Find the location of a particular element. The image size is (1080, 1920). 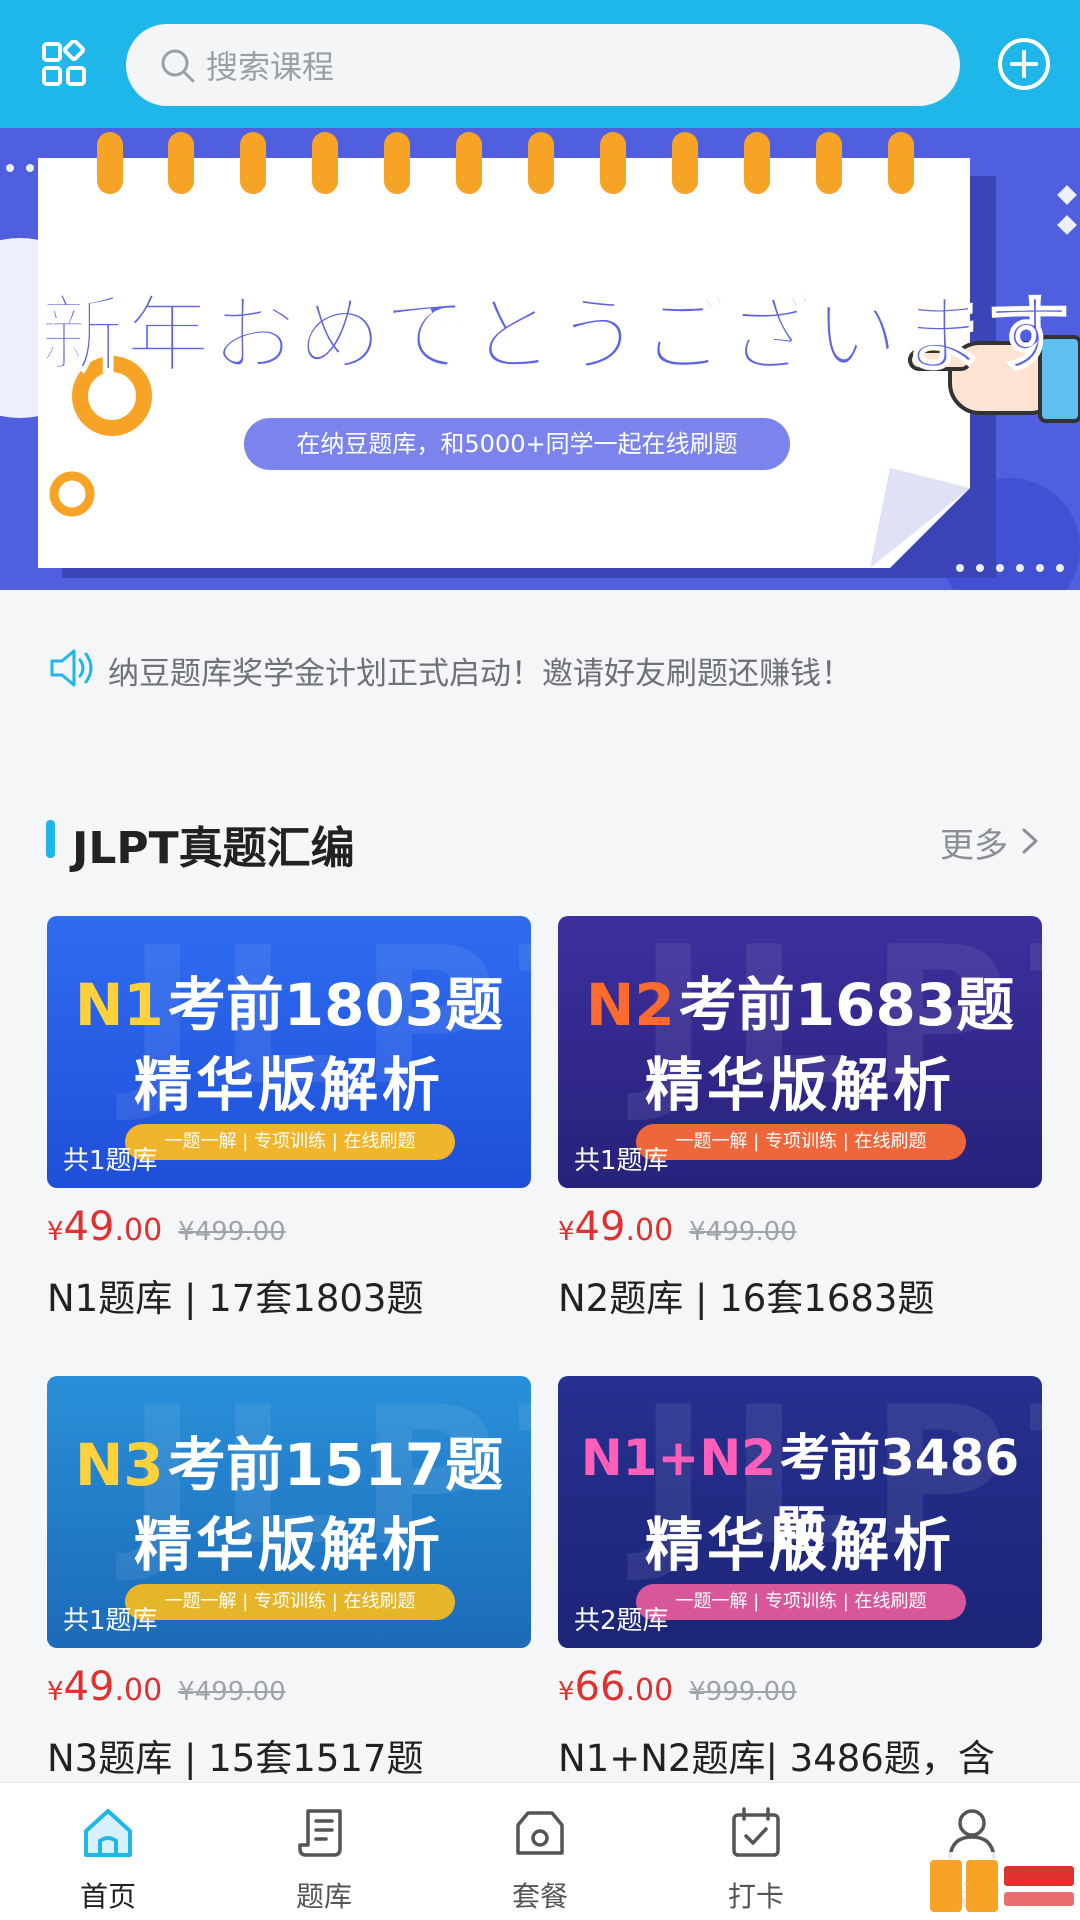

price: ¥66.00 ¥999.00 is located at coordinates (677, 1690).